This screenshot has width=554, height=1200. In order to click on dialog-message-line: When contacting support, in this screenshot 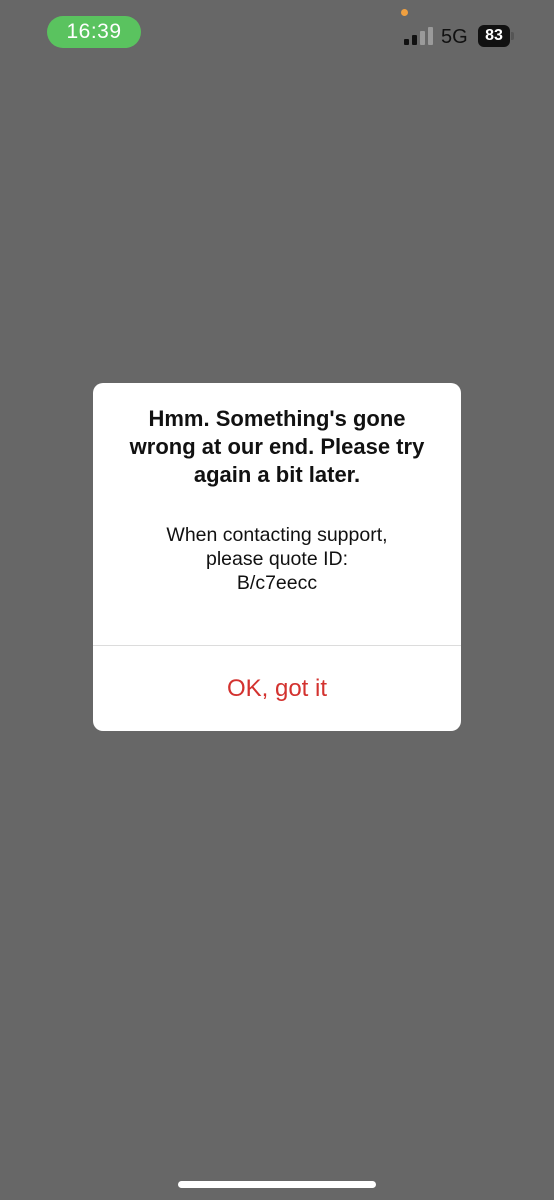, I will do `click(277, 535)`.